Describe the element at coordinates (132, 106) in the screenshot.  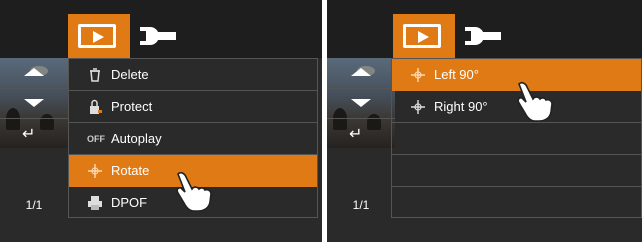
I see `menu-item-label: Protect` at that location.